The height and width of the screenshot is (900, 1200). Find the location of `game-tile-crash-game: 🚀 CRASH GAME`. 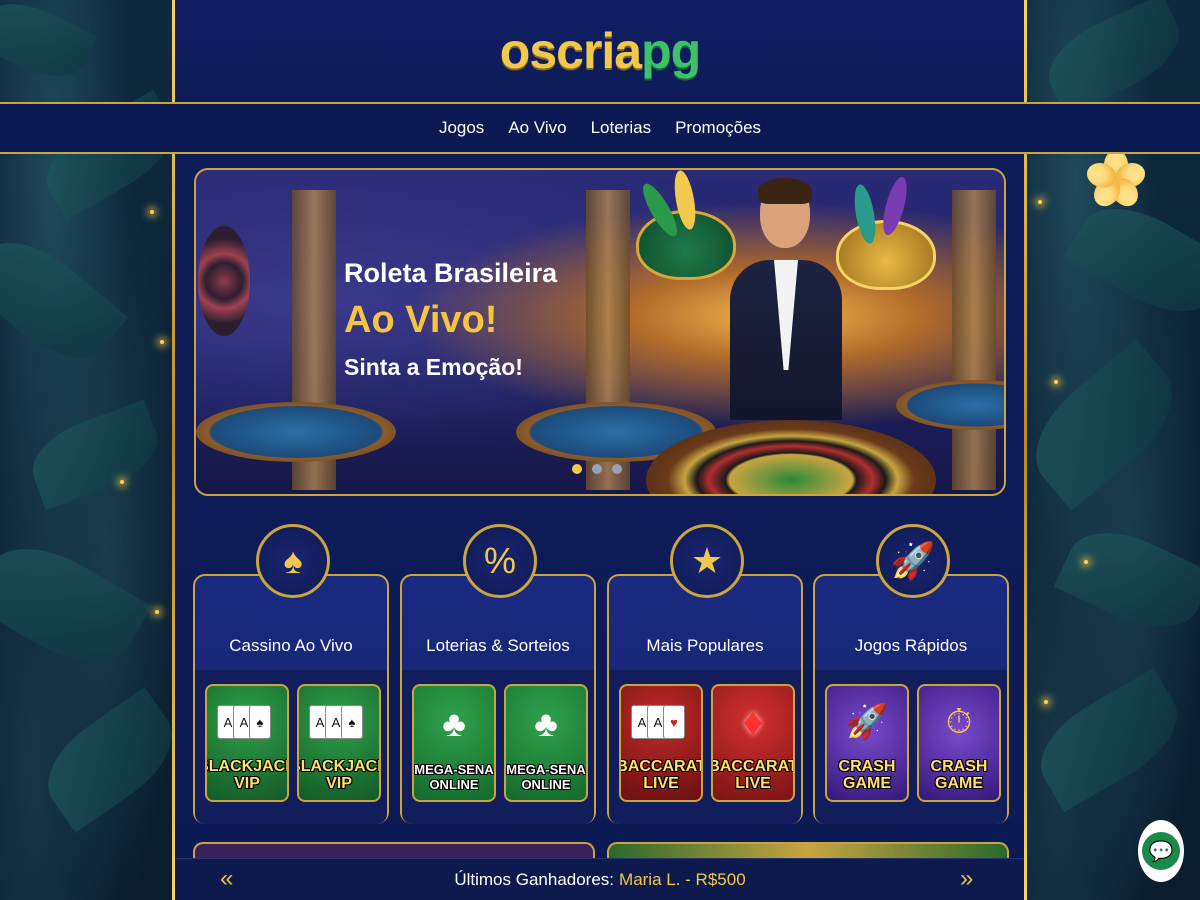

game-tile-crash-game: 🚀 CRASH GAME is located at coordinates (867, 743).